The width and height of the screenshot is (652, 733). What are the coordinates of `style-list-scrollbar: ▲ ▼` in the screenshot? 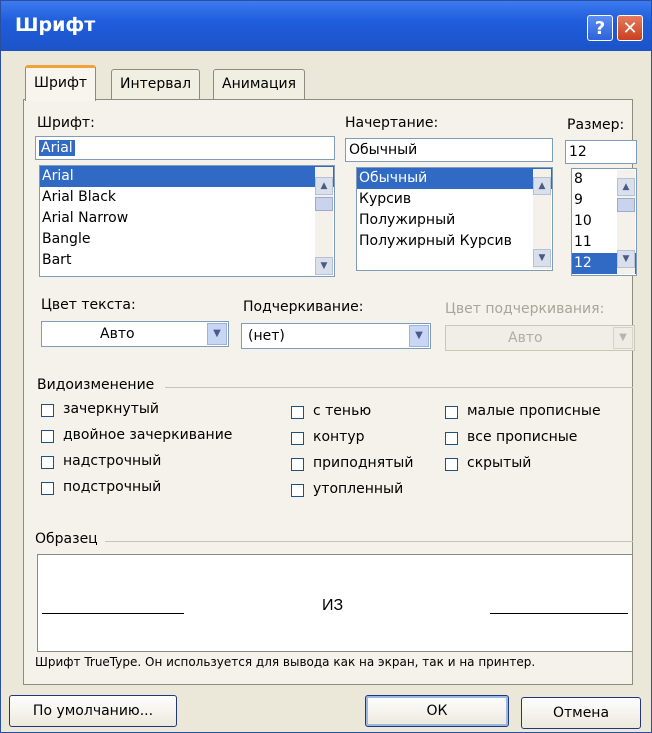 It's located at (542, 219).